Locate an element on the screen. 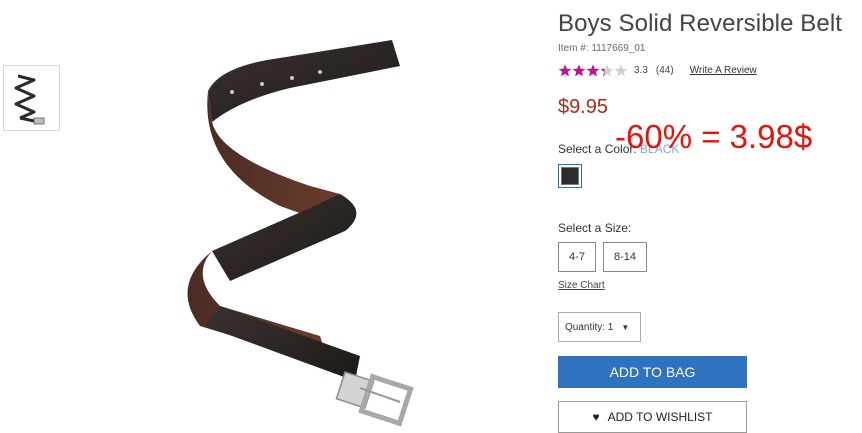 This screenshot has height=433, width=862. product-title: Boys Solid Reversible Belt is located at coordinates (700, 23).